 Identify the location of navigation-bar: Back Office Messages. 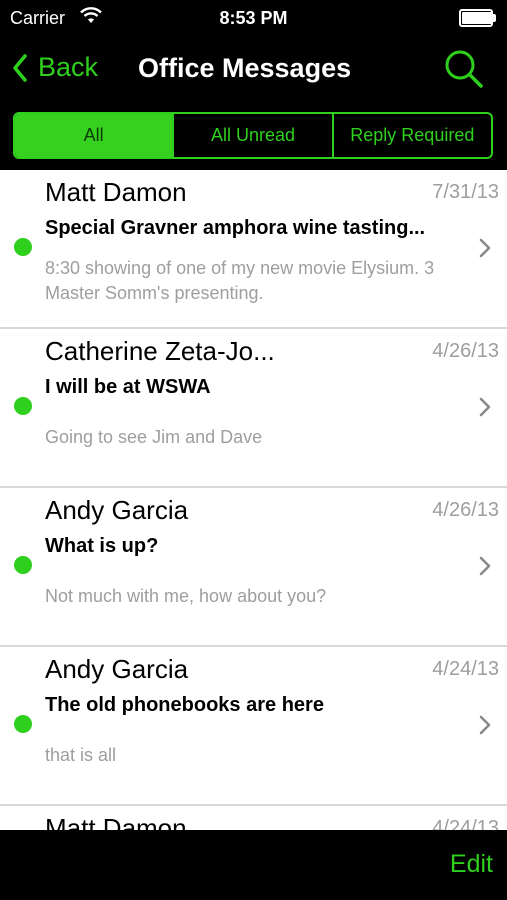
(253, 69).